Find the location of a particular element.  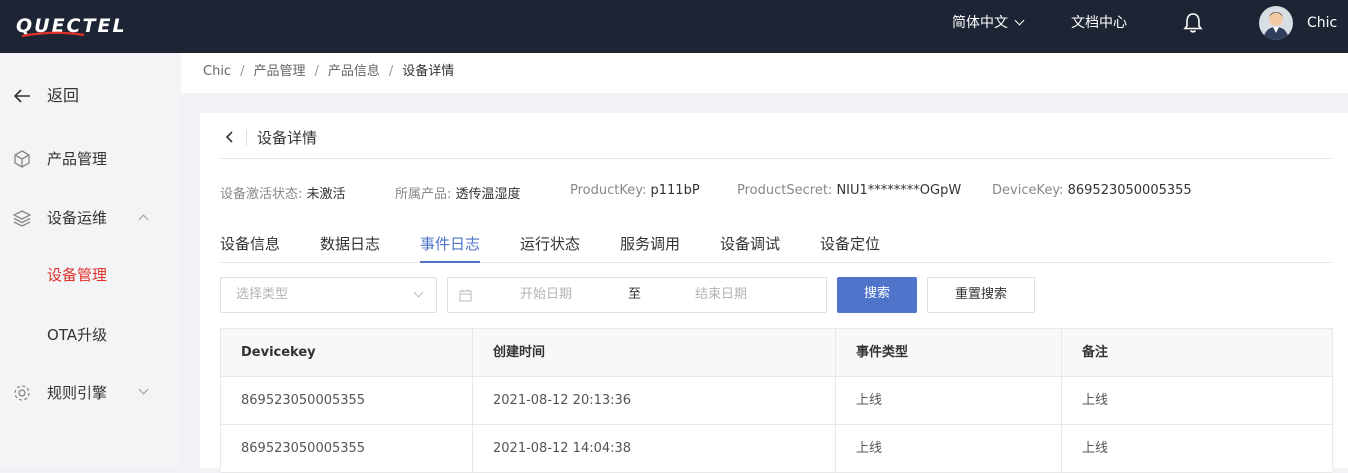

sidebar-item-device-management: 设备管理 is located at coordinates (90, 275).